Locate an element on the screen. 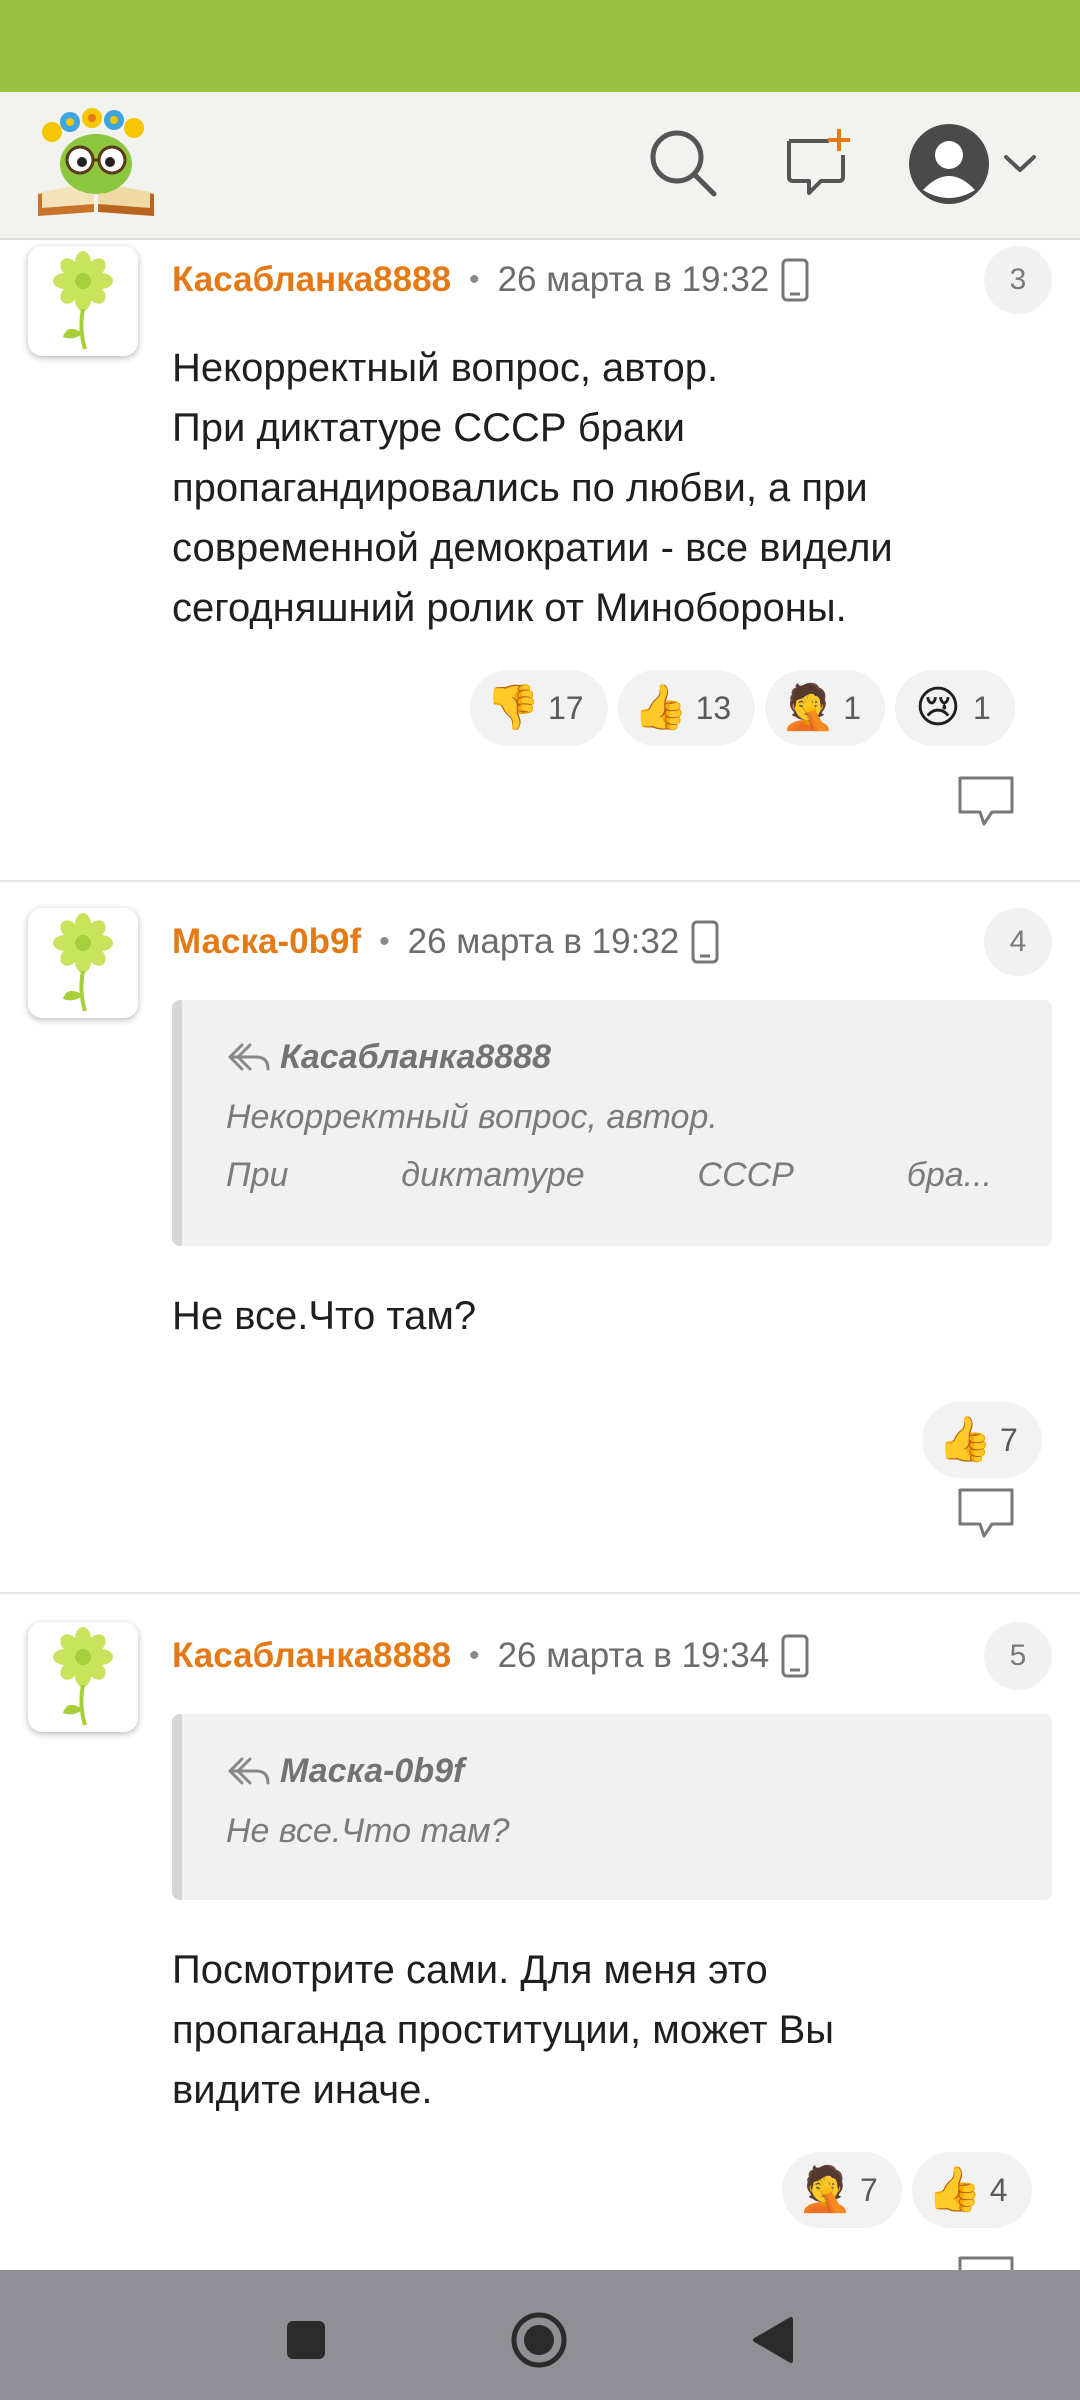 Image resolution: width=1080 pixels, height=2400 pixels. status-bar is located at coordinates (540, 46).